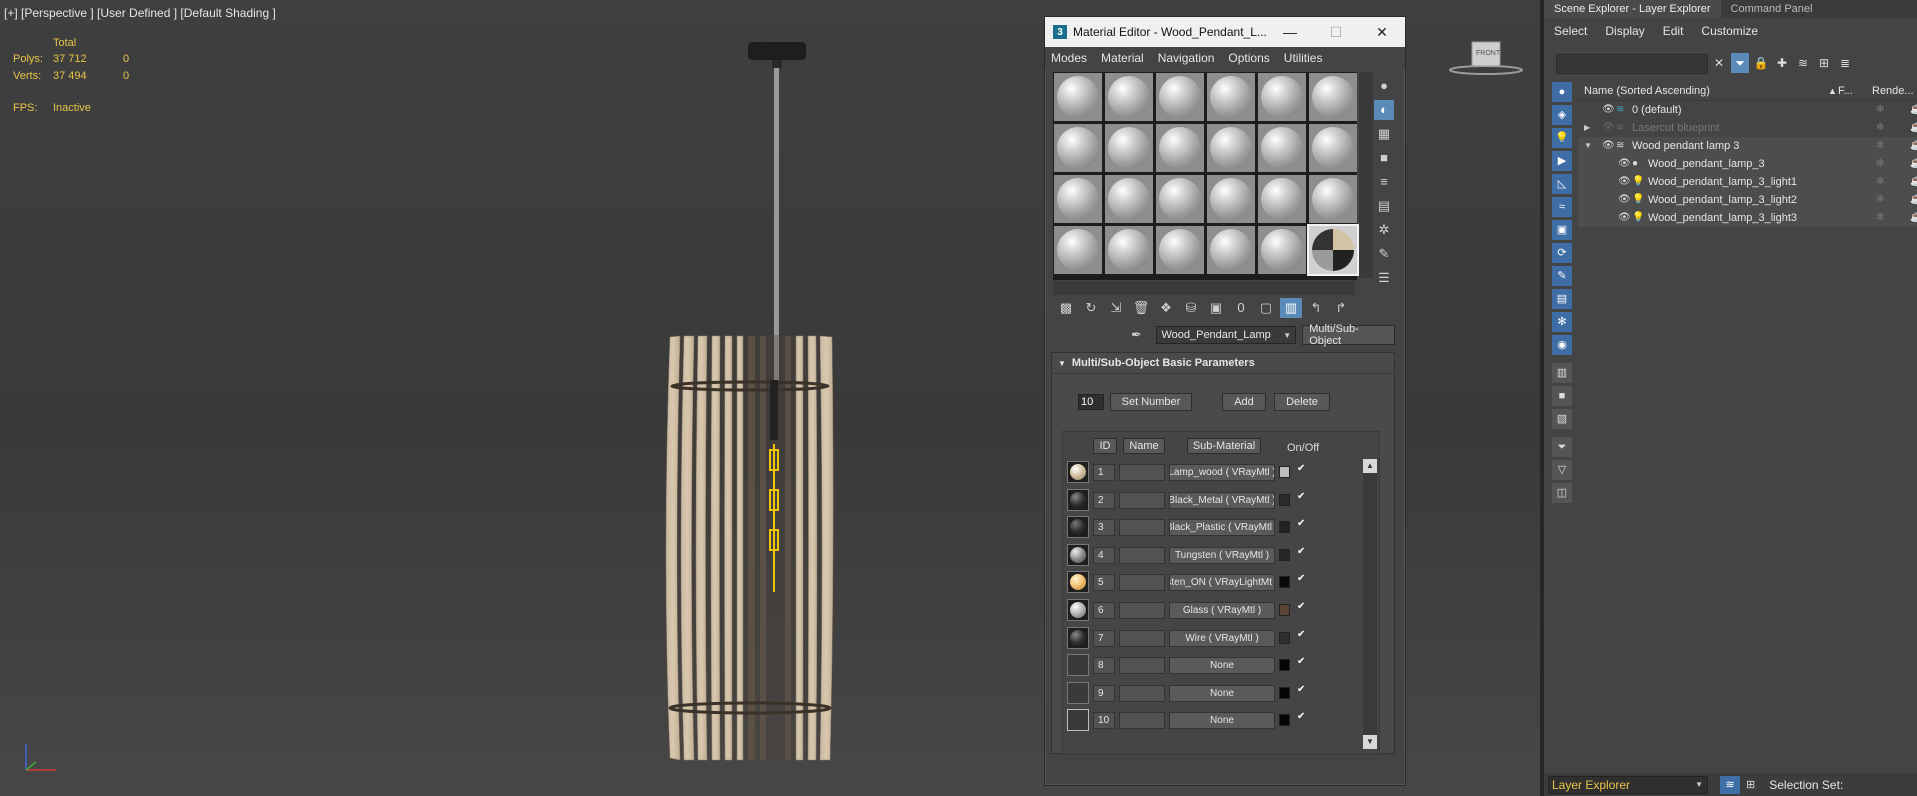 The height and width of the screenshot is (796, 1917). Describe the element at coordinates (1222, 610) in the screenshot. I see `sub-material-button: Glass ( VRayMtl )` at that location.